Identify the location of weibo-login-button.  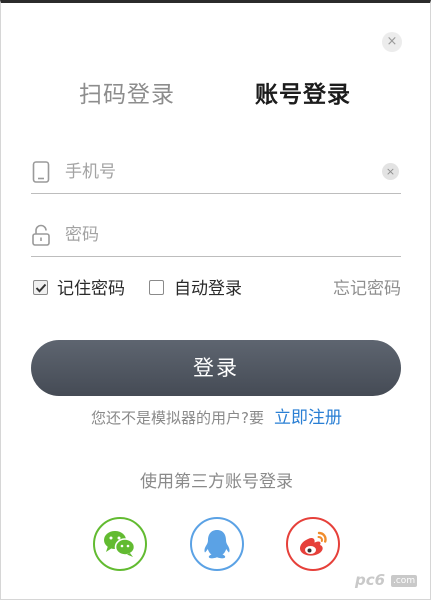
(313, 544).